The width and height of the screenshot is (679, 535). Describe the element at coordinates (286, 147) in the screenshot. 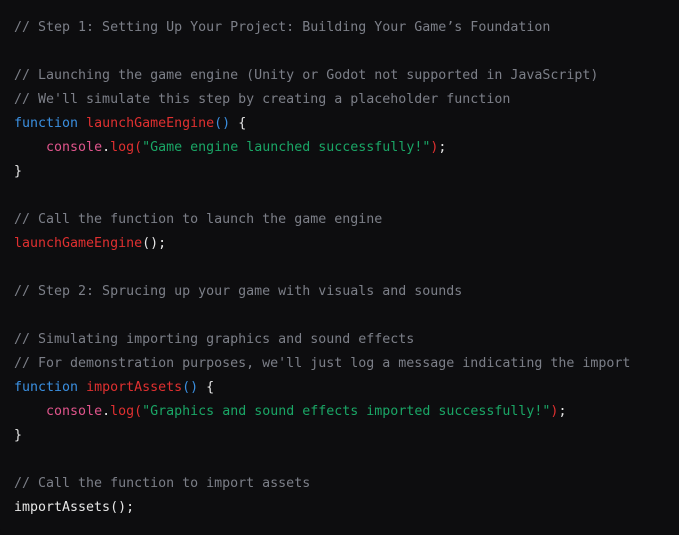

I see `code-token: "Game engine launched successfully!"` at that location.